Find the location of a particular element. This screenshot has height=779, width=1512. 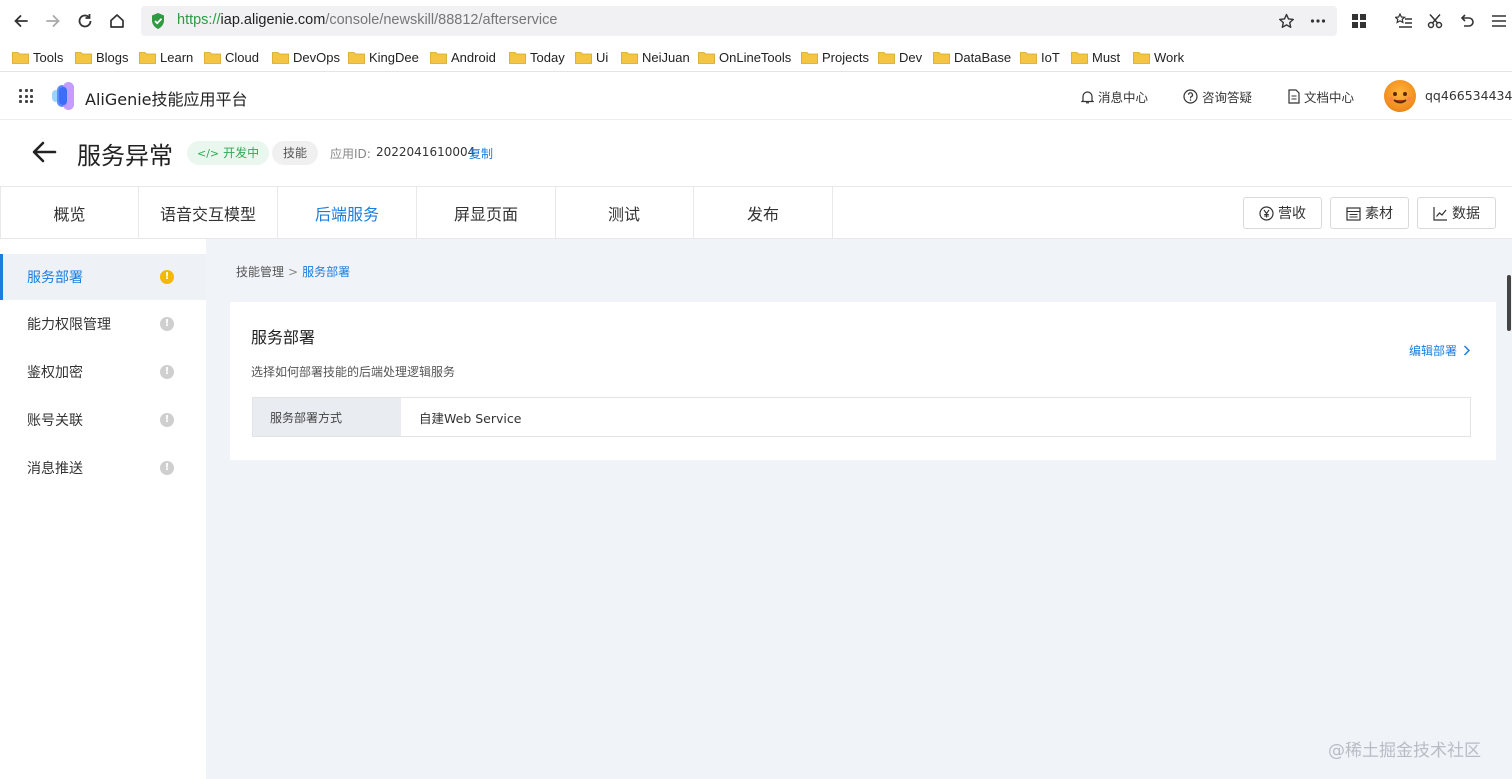

bookmark-item: OnLineTools is located at coordinates (744, 57).